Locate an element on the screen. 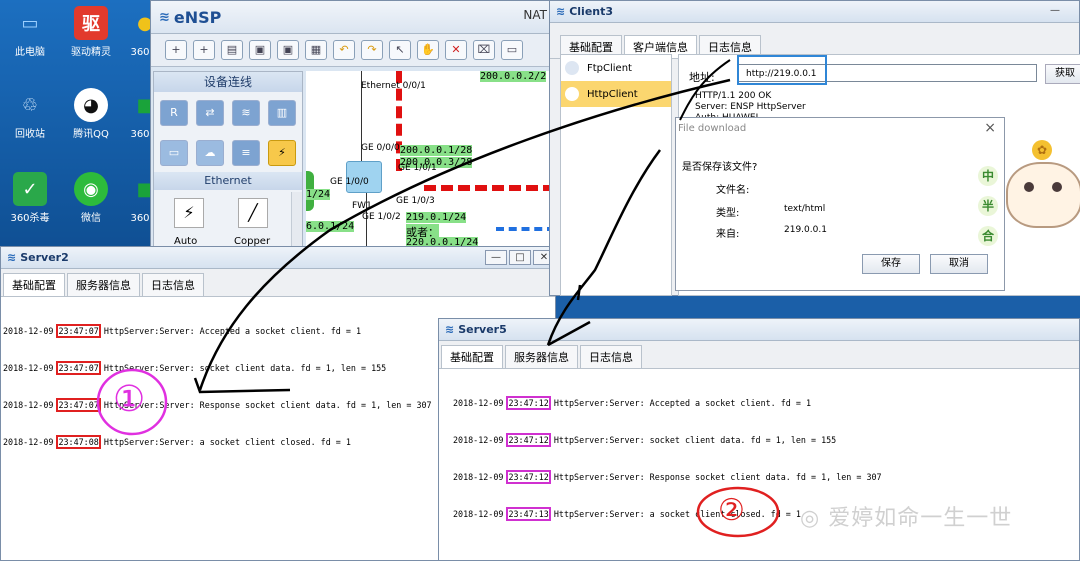 The height and width of the screenshot is (561, 1080). topo-label: FW1 is located at coordinates (362, 206).